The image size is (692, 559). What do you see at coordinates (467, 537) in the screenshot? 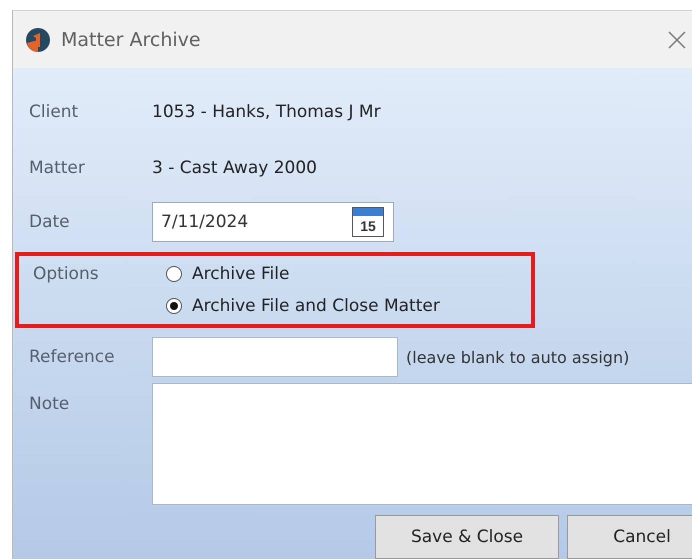
I see `save-close-button: Save & Close` at bounding box center [467, 537].